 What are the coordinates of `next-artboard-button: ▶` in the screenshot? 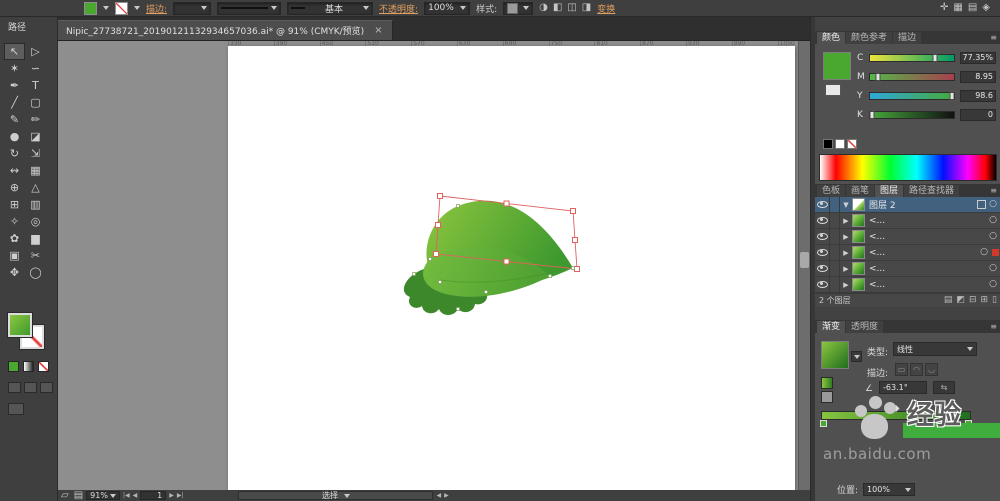 It's located at (171, 495).